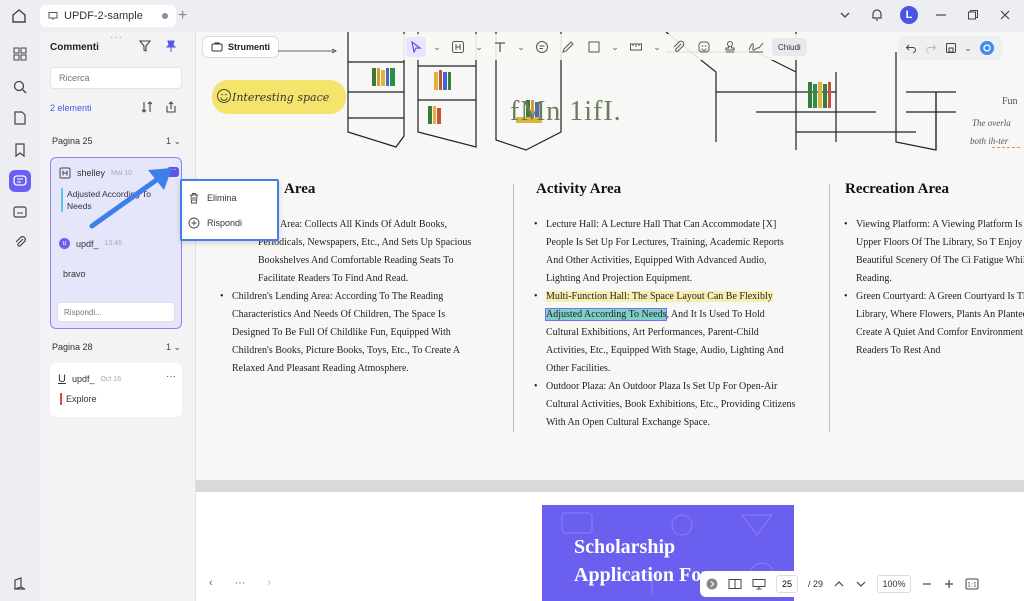  I want to click on tool-group: ⌄ ⌄ ⌄ ⌄ ⌄ Chiudi, so click(606, 47).